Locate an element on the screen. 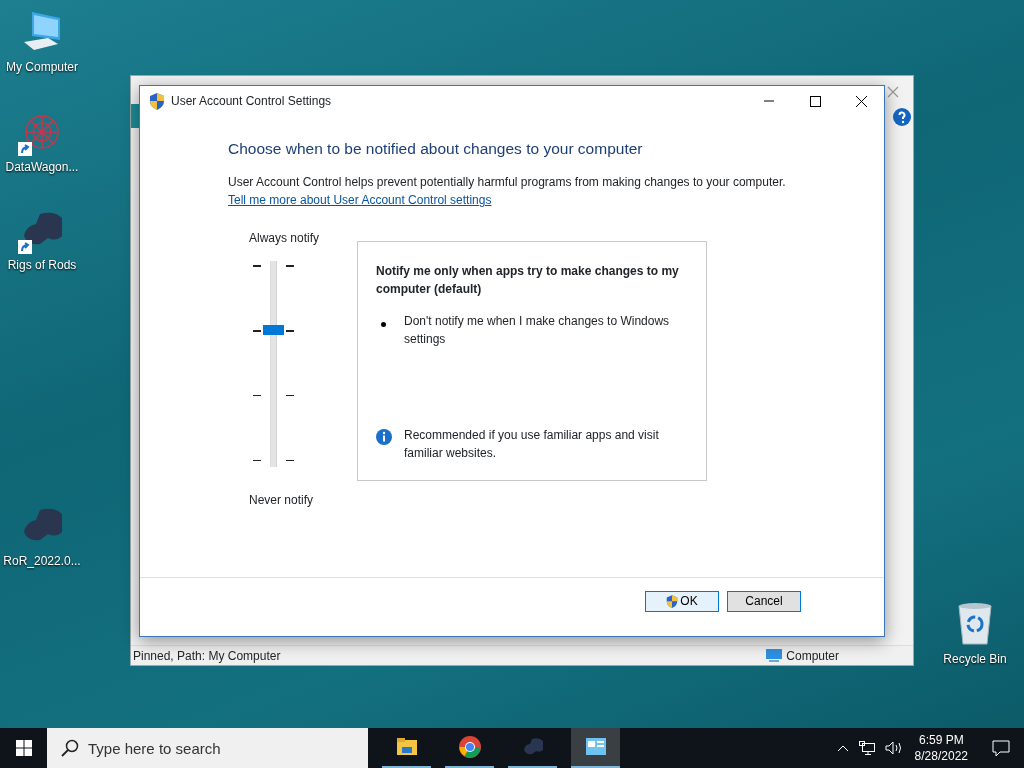  desktop-icon-label: My Computer is located at coordinates (42, 67).